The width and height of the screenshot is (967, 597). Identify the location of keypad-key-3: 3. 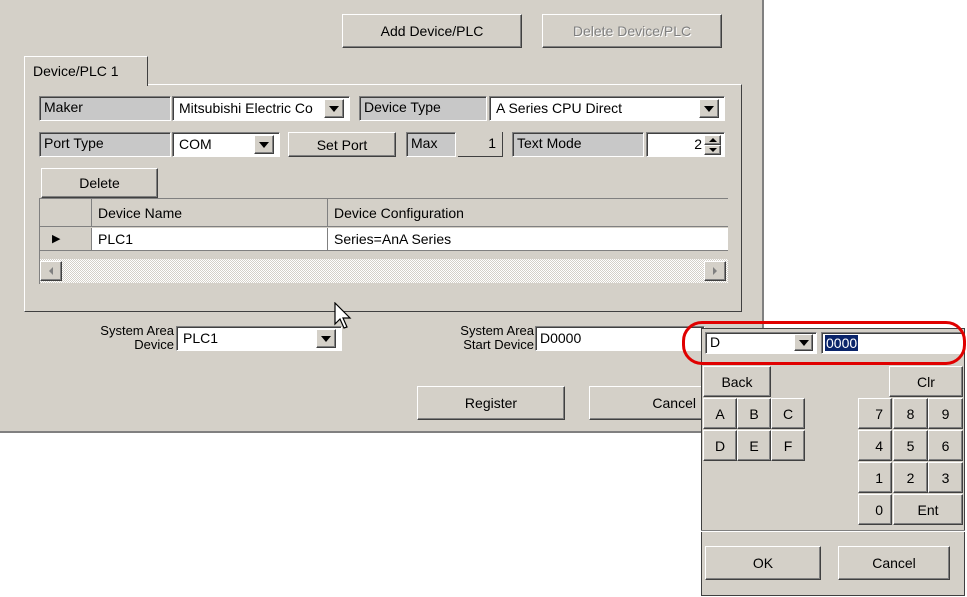
(945, 477).